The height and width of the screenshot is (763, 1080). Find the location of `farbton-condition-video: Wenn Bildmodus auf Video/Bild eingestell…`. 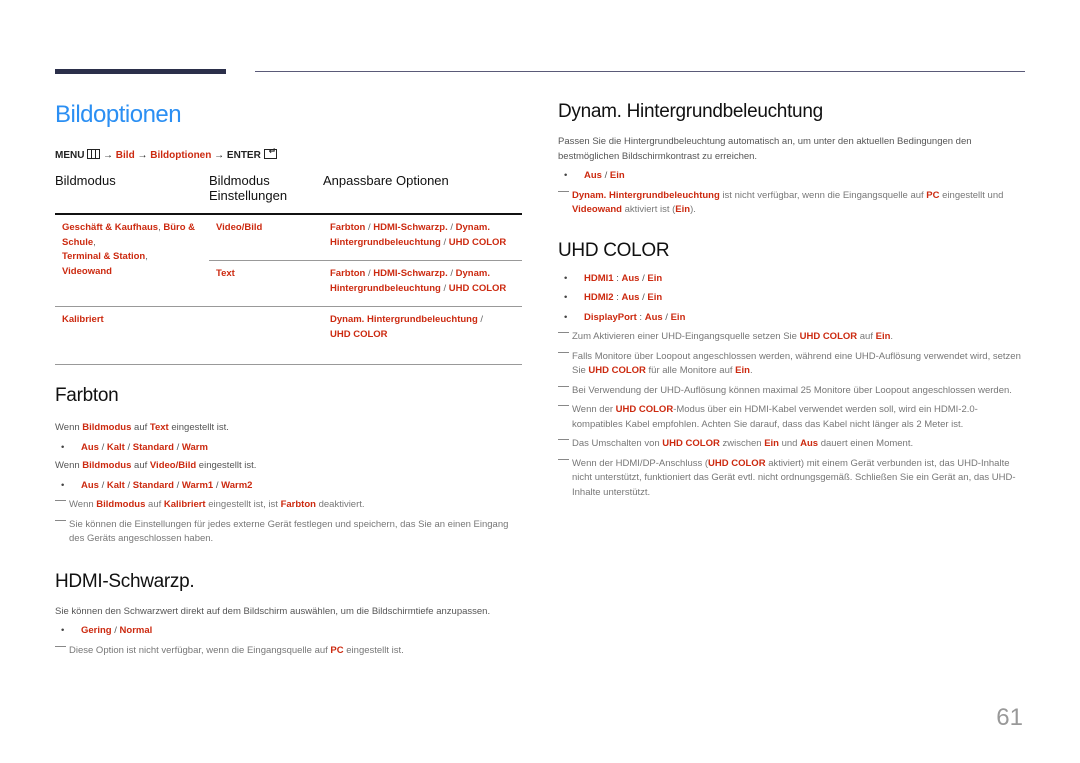

farbton-condition-video: Wenn Bildmodus auf Video/Bild eingestell… is located at coordinates (288, 466).